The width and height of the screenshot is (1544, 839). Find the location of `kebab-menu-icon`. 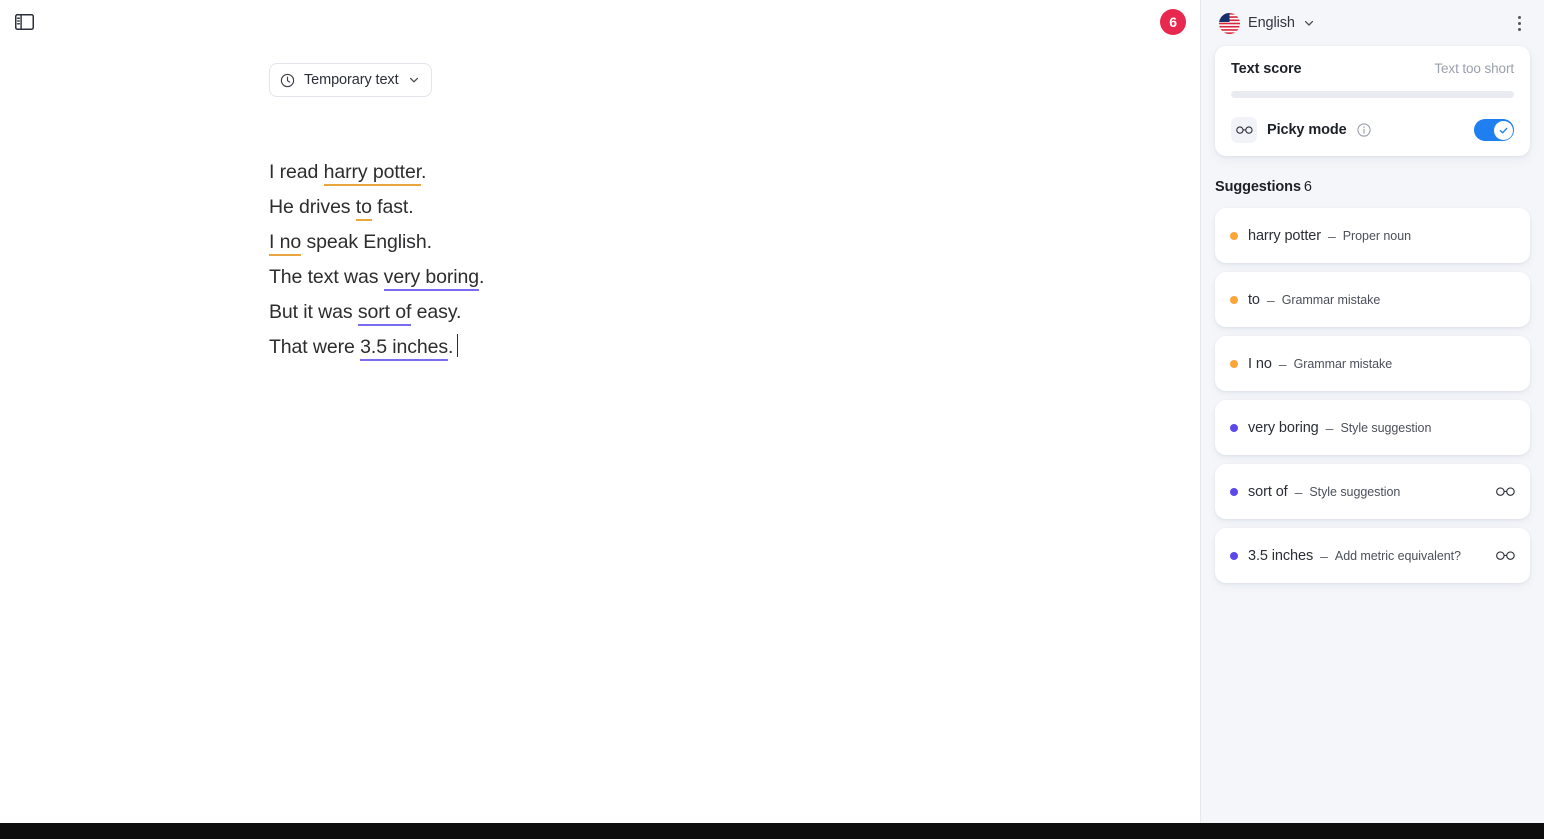

kebab-menu-icon is located at coordinates (1519, 23).